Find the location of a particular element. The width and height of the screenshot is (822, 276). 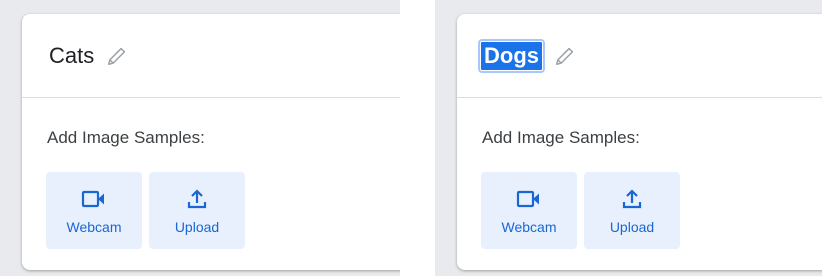

card-header: Cats is located at coordinates (211, 56).